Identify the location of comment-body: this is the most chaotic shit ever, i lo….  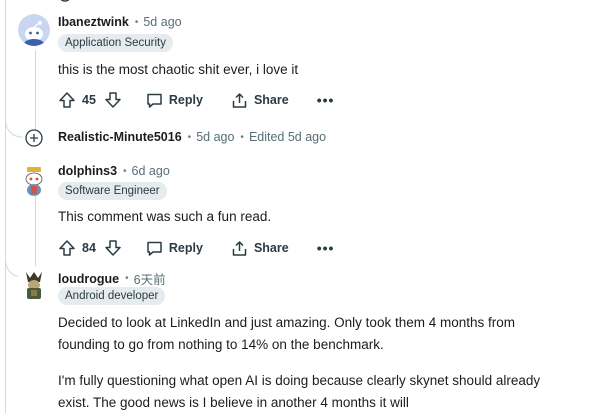
(178, 69).